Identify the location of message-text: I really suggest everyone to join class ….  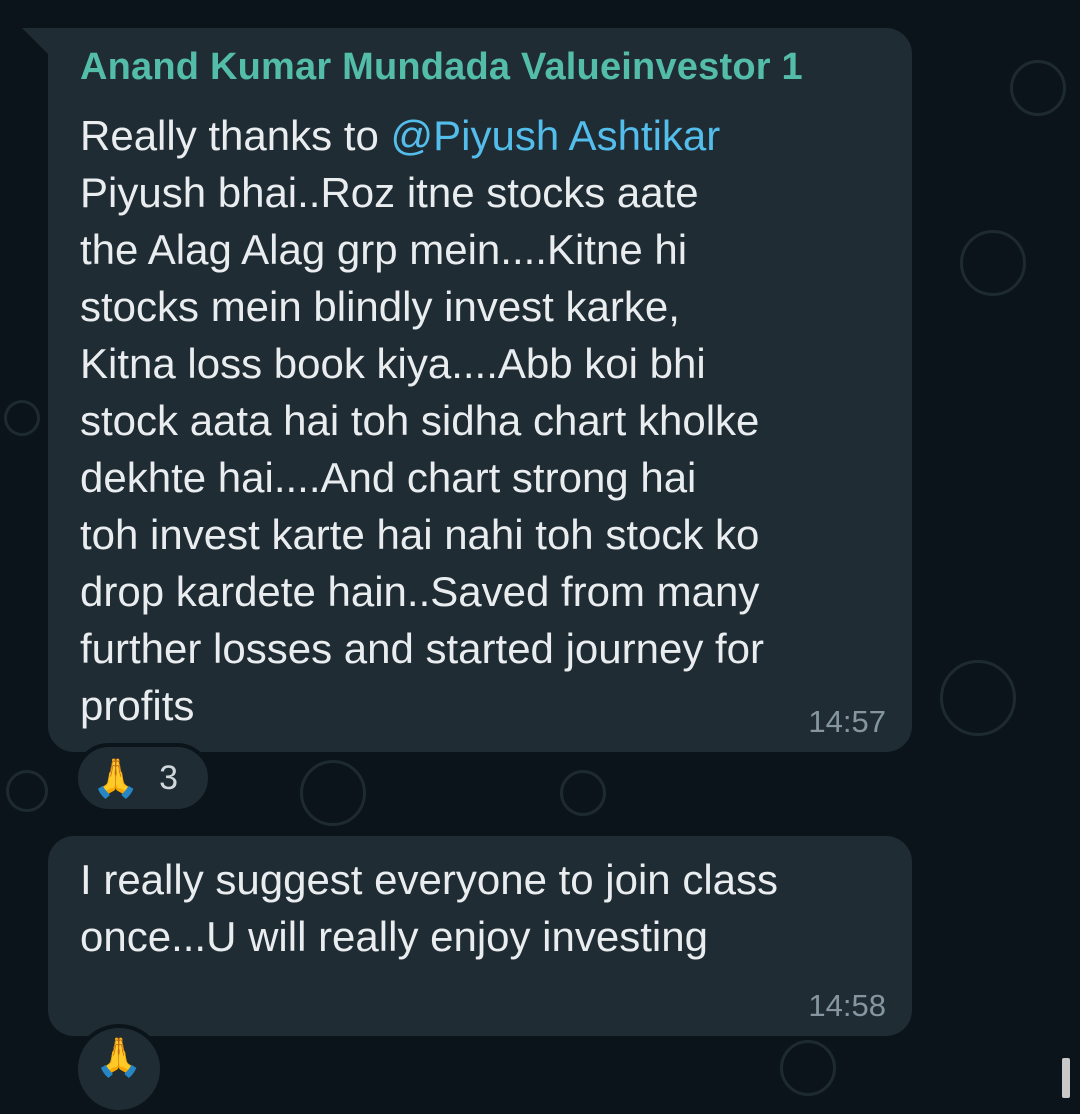
(490, 908).